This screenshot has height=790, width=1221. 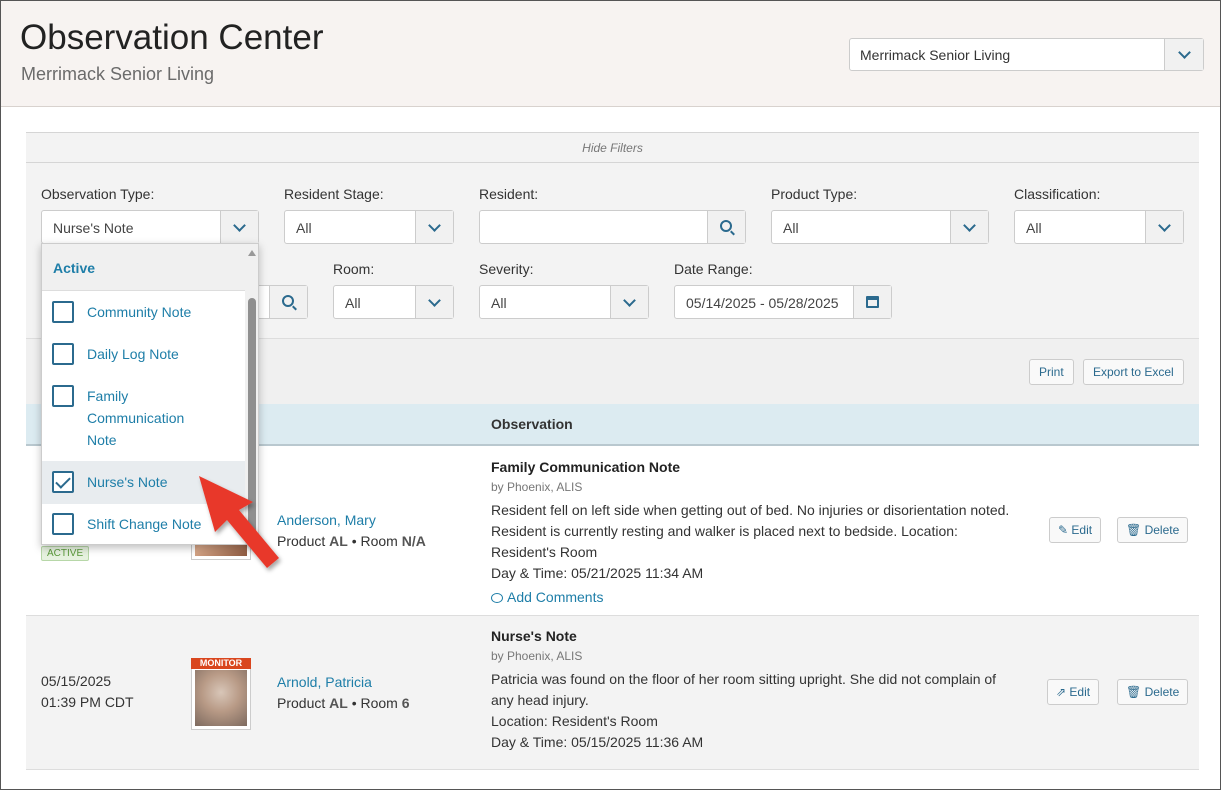 What do you see at coordinates (586, 467) in the screenshot?
I see `observation-title: Family Communication Note` at bounding box center [586, 467].